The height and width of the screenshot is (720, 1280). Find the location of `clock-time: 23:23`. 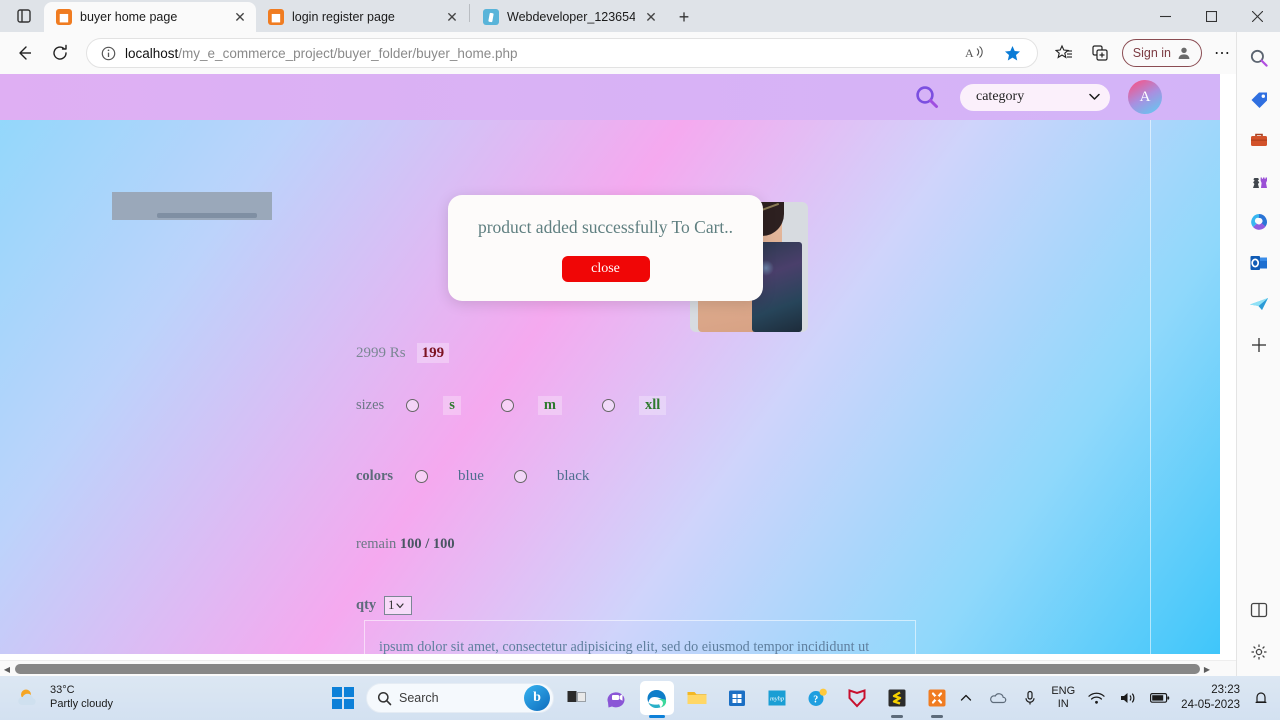

clock-time: 23:23 is located at coordinates (1225, 690).